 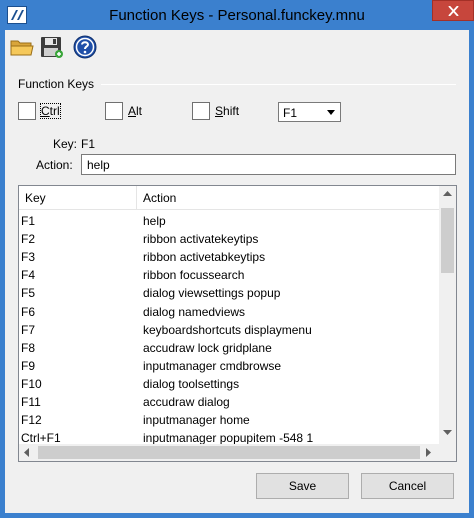 I want to click on column-header-action: Action, so click(x=159, y=198).